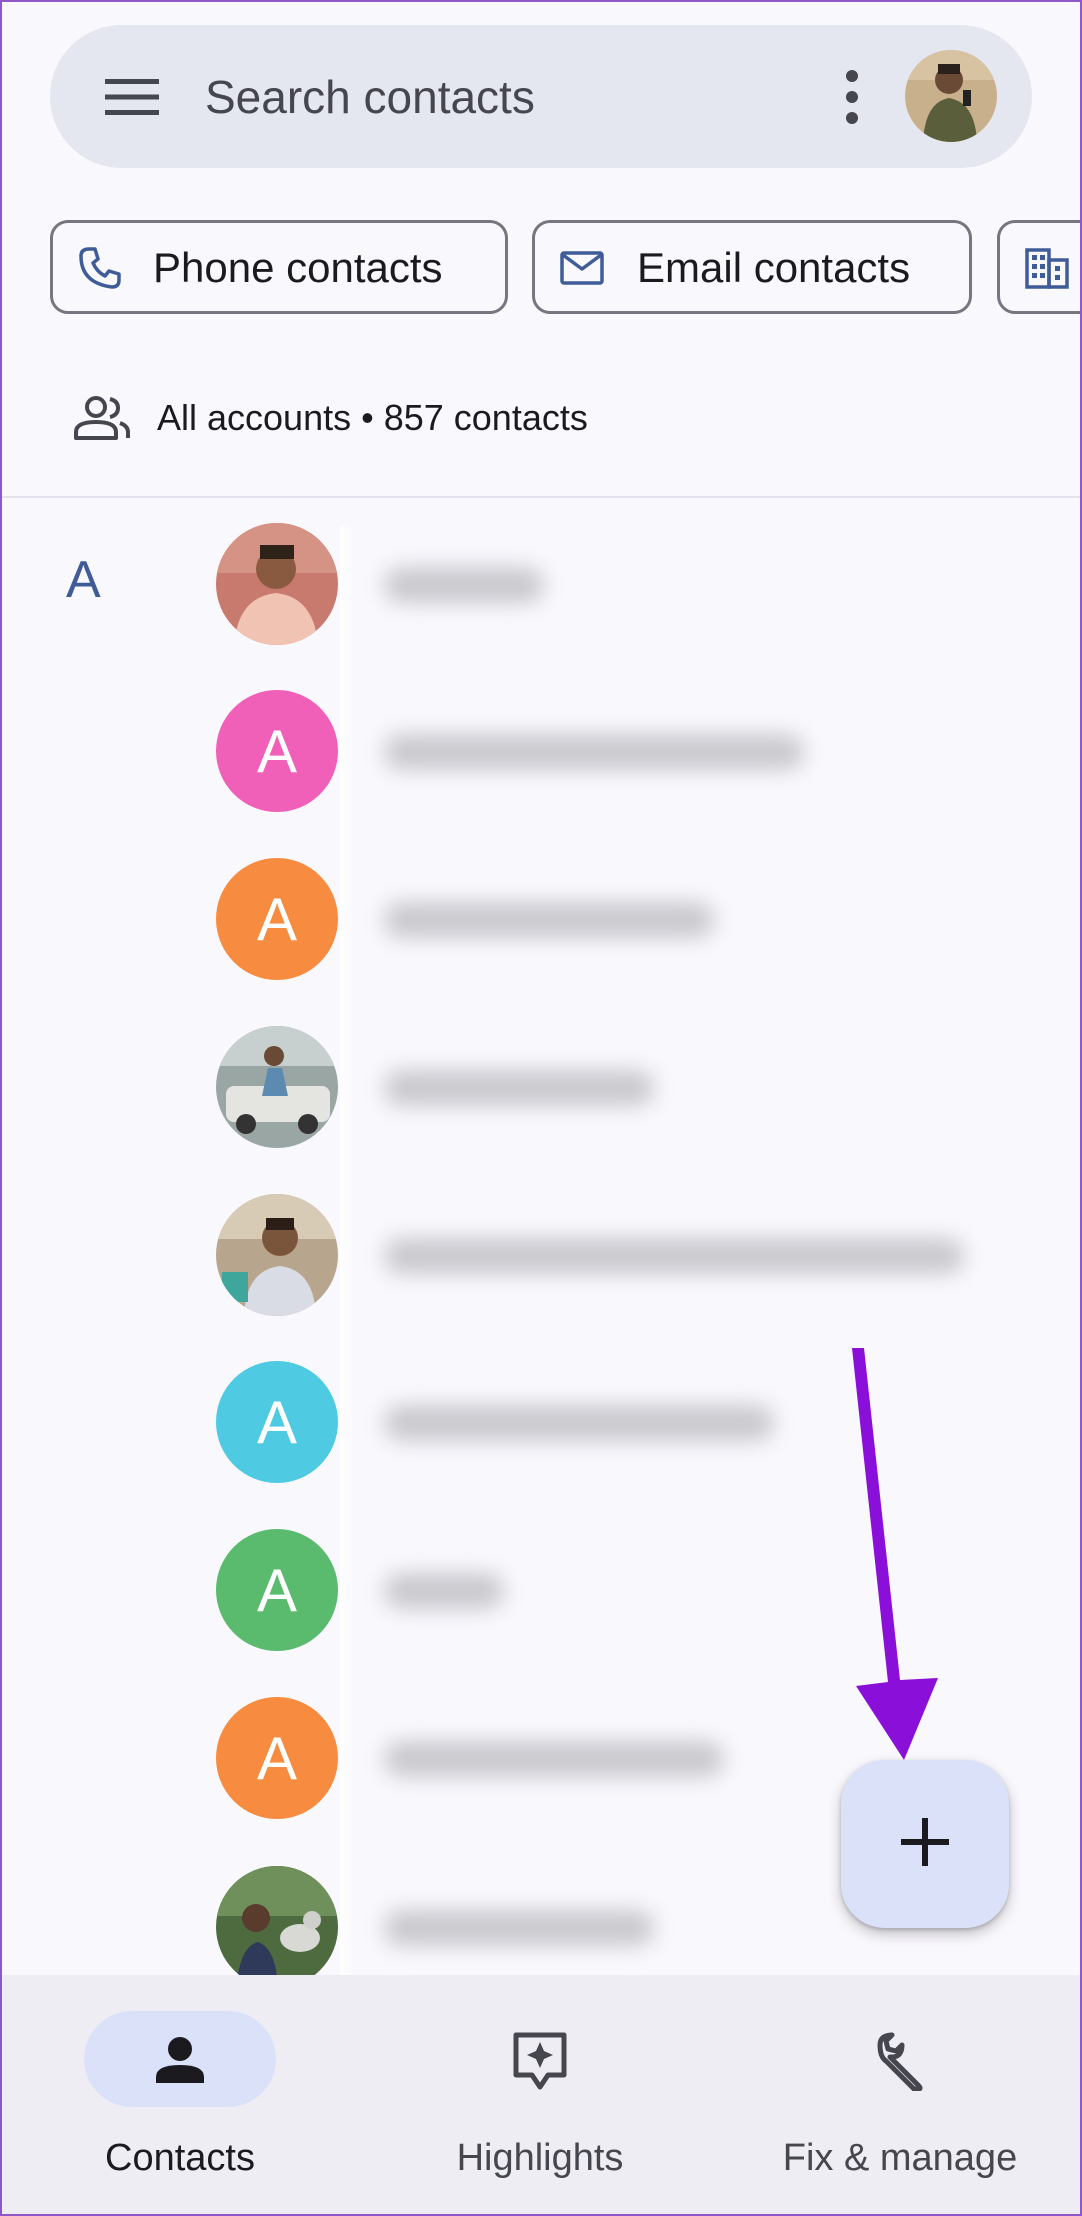 This screenshot has height=2216, width=1082. I want to click on phone-icon, so click(100, 268).